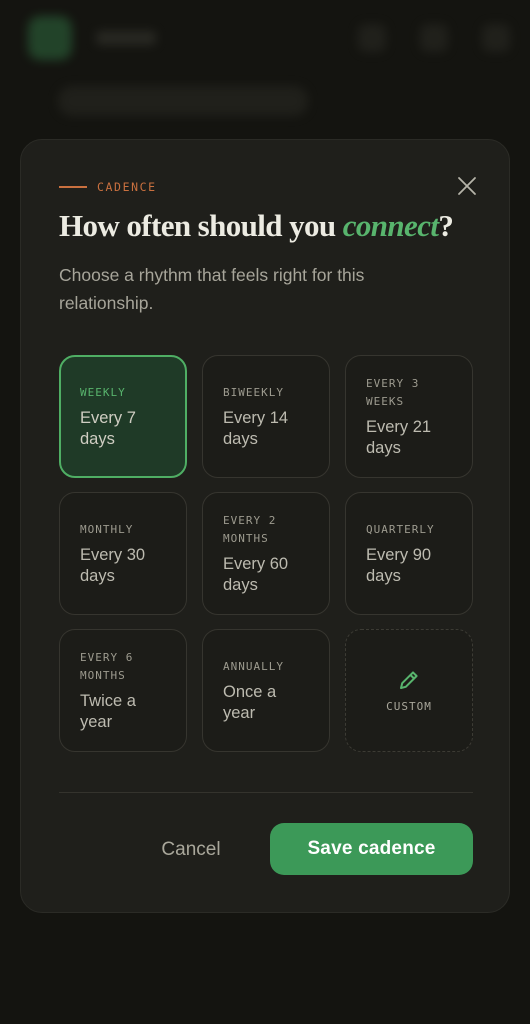  What do you see at coordinates (409, 690) in the screenshot?
I see `option-custom: CUSTOM` at bounding box center [409, 690].